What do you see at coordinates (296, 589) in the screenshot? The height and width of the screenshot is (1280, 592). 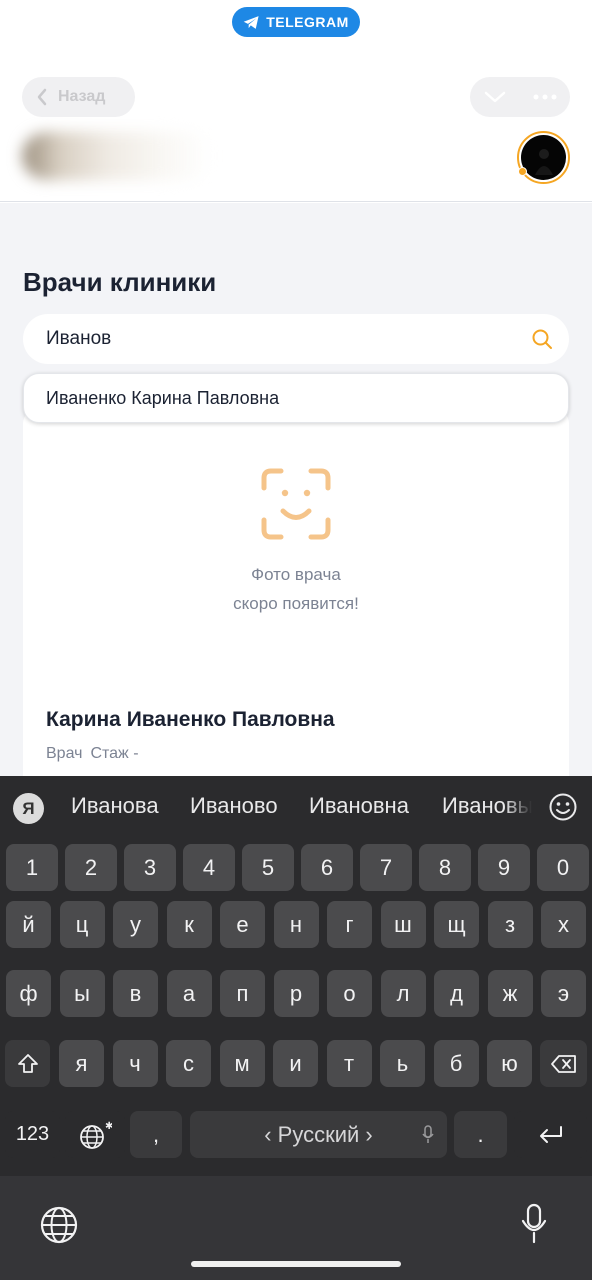 I see `photo-placeholder-text: Фото врача скоро появится!` at bounding box center [296, 589].